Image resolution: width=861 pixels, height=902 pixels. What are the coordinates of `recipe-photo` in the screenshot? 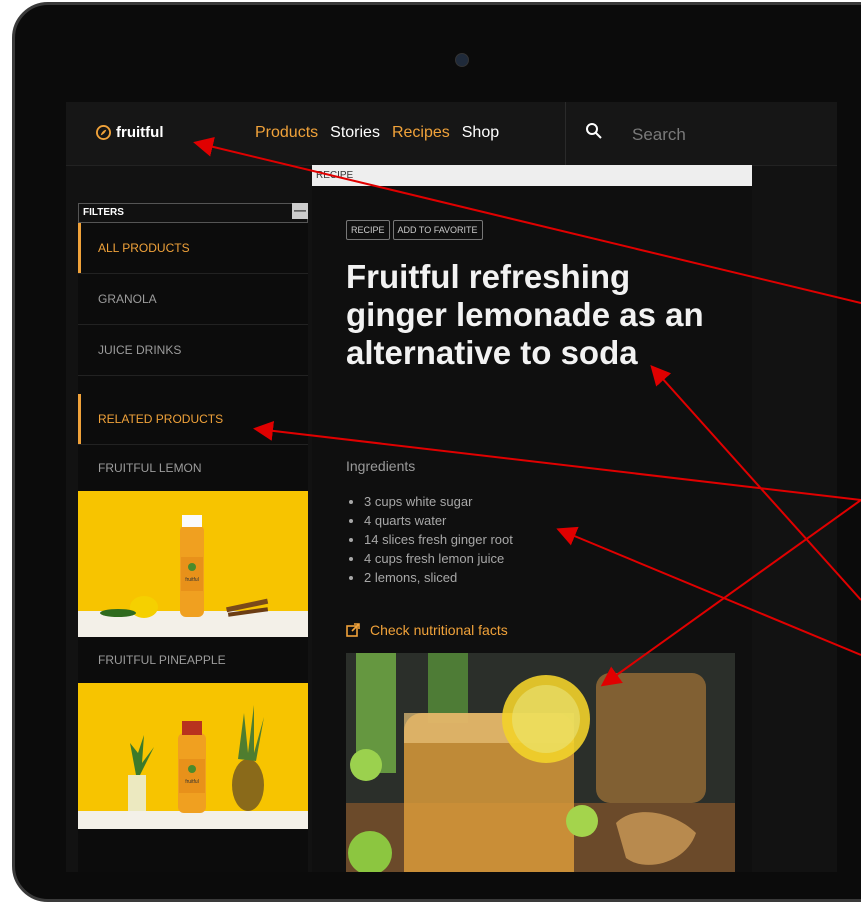 It's located at (540, 762).